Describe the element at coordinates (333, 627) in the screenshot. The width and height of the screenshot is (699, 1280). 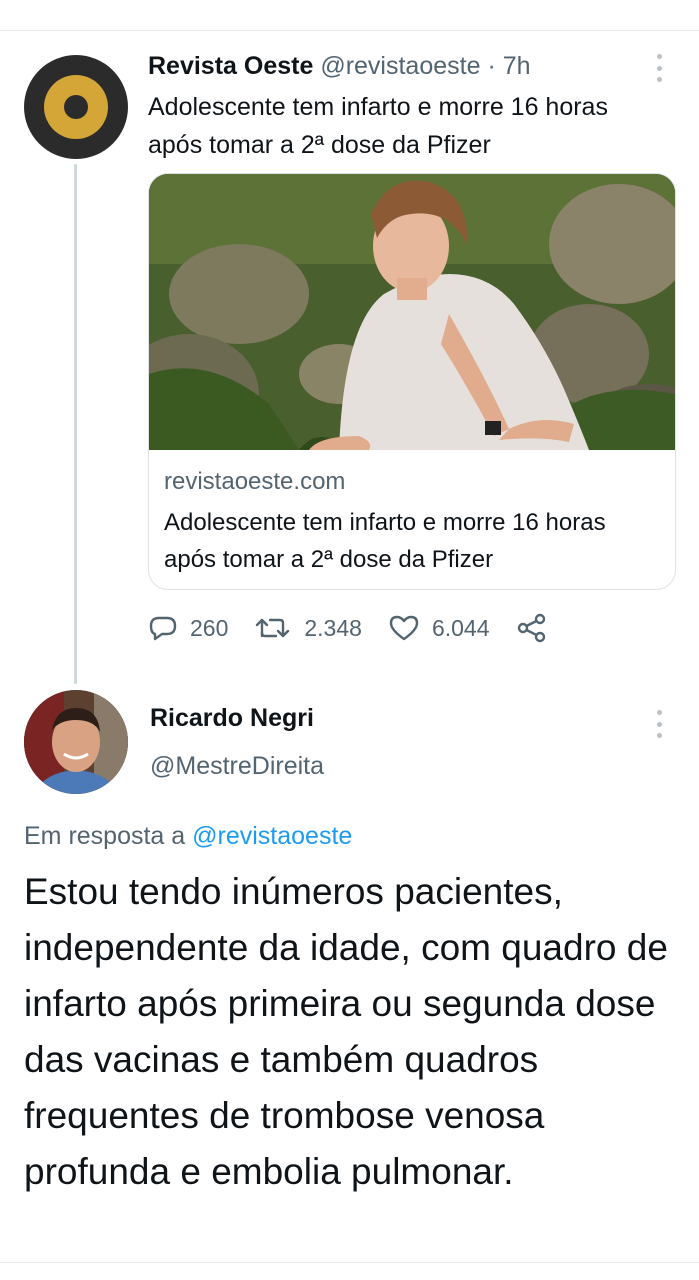
I see `retweet-count: 2.348` at that location.